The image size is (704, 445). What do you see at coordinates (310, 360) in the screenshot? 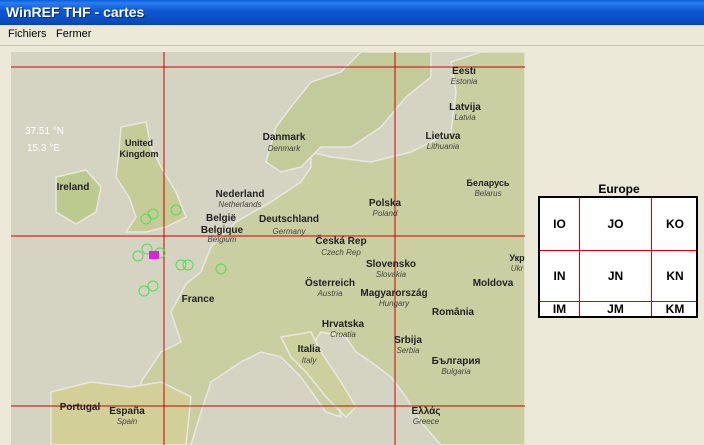
I see `country-sublabel: Italy` at bounding box center [310, 360].